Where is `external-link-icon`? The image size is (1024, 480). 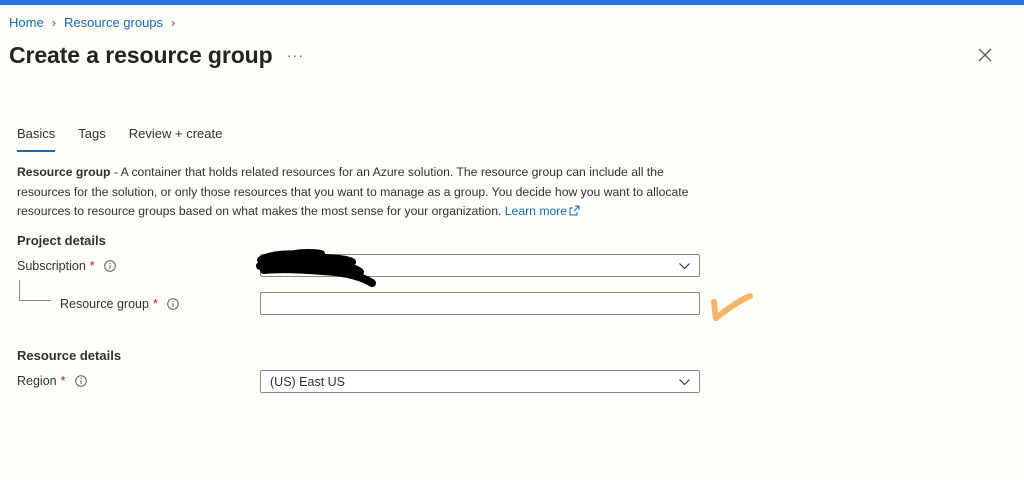 external-link-icon is located at coordinates (574, 210).